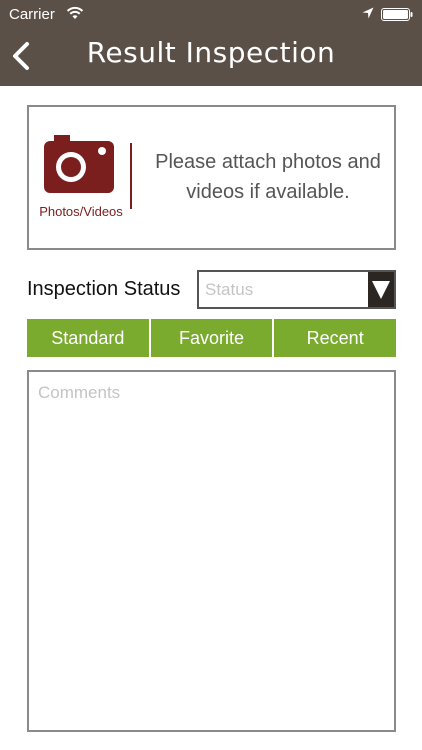 This screenshot has width=422, height=750. Describe the element at coordinates (32, 14) in the screenshot. I see `carrier-label: Carrier` at that location.